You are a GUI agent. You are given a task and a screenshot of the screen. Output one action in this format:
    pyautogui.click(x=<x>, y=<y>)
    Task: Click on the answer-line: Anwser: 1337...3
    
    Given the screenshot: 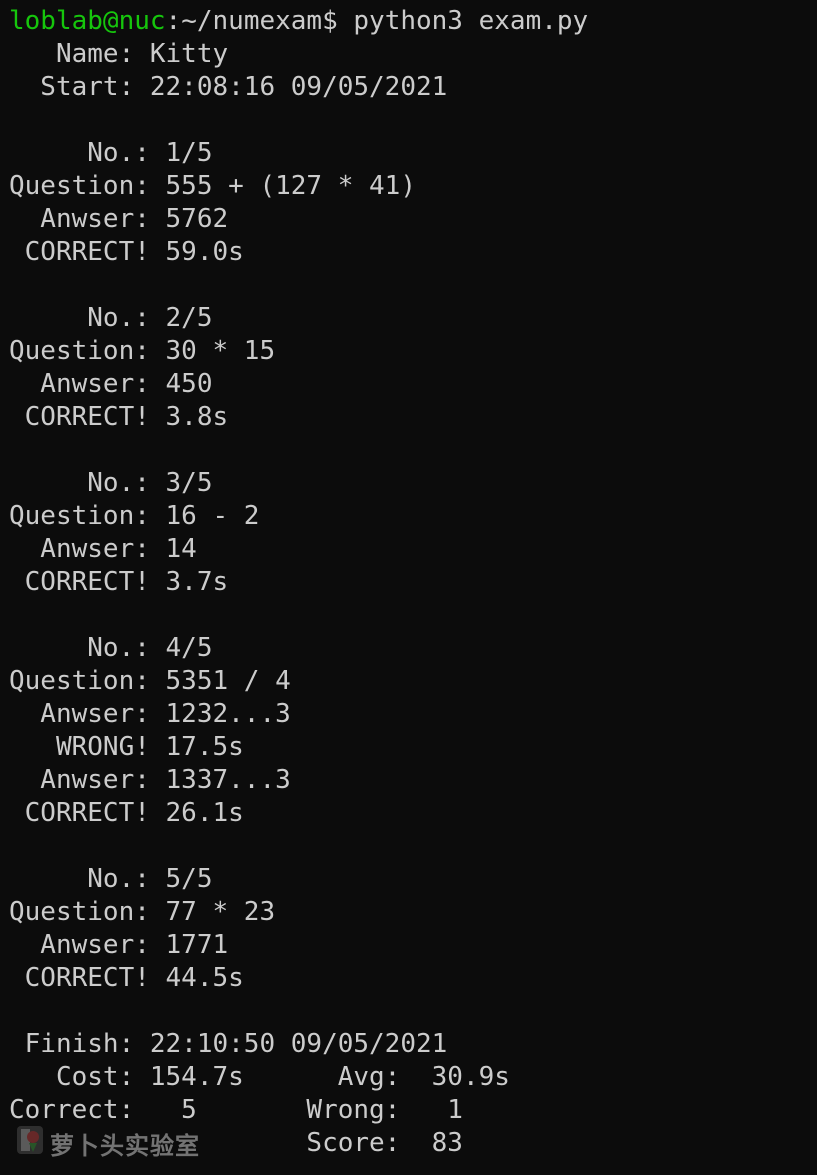 What is the action you would take?
    pyautogui.click(x=150, y=780)
    